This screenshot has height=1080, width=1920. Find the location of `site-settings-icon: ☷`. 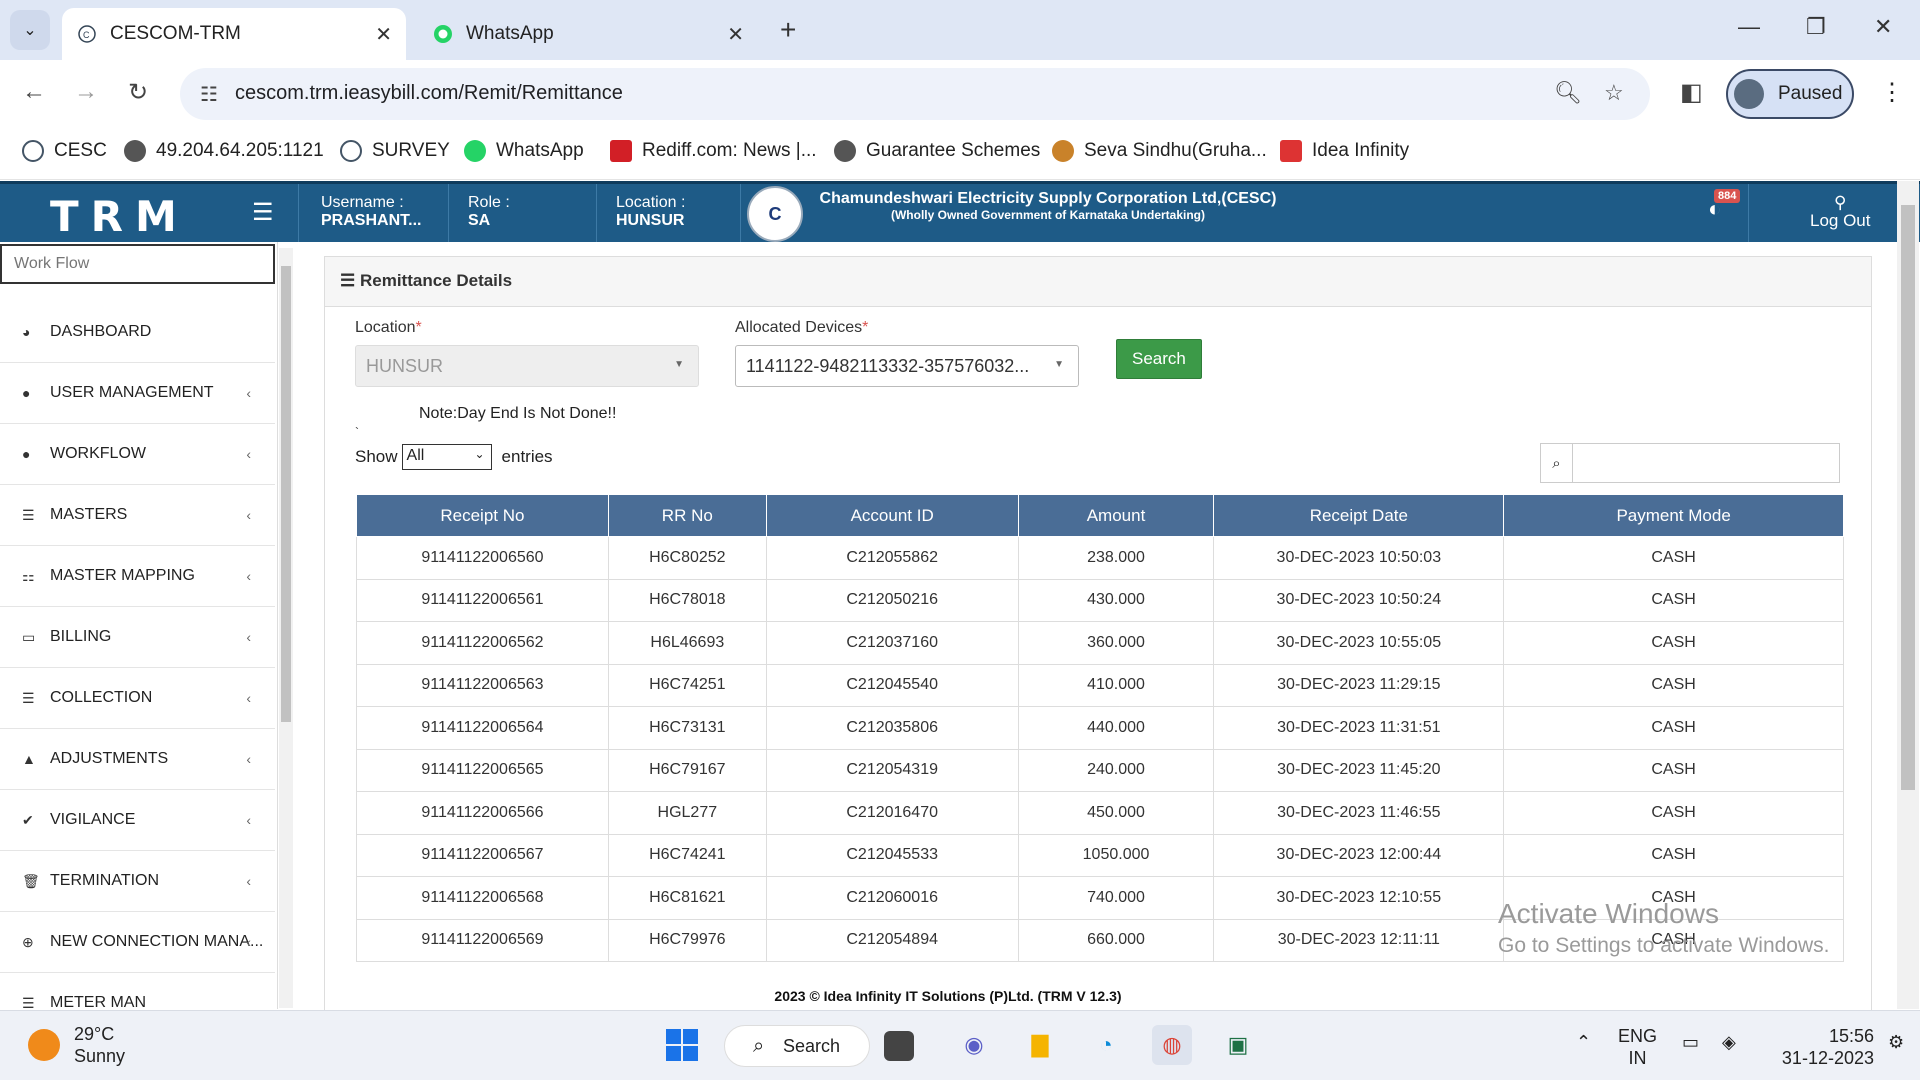

site-settings-icon: ☷ is located at coordinates (209, 94).